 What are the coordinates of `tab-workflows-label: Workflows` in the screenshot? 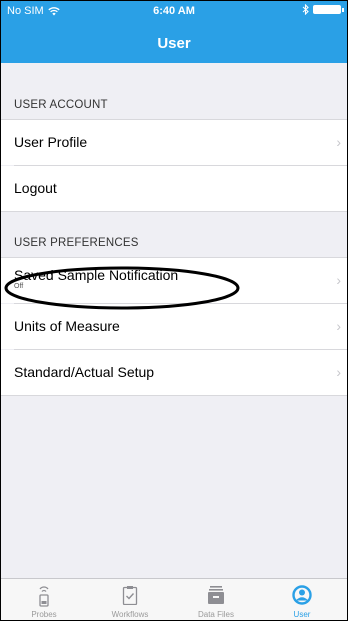 It's located at (130, 614).